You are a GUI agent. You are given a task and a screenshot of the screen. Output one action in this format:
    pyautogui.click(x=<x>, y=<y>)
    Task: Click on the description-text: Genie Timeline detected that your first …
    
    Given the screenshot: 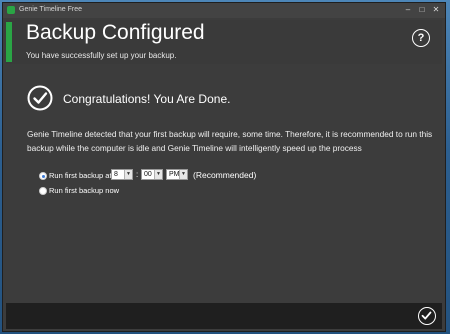 What is the action you would take?
    pyautogui.click(x=230, y=141)
    